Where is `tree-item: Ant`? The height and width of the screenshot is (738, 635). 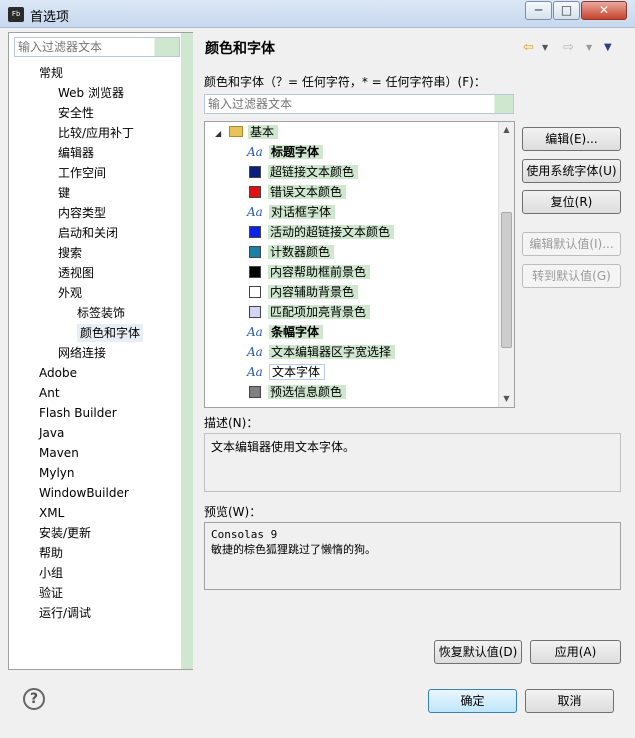
tree-item: Ant is located at coordinates (95, 393).